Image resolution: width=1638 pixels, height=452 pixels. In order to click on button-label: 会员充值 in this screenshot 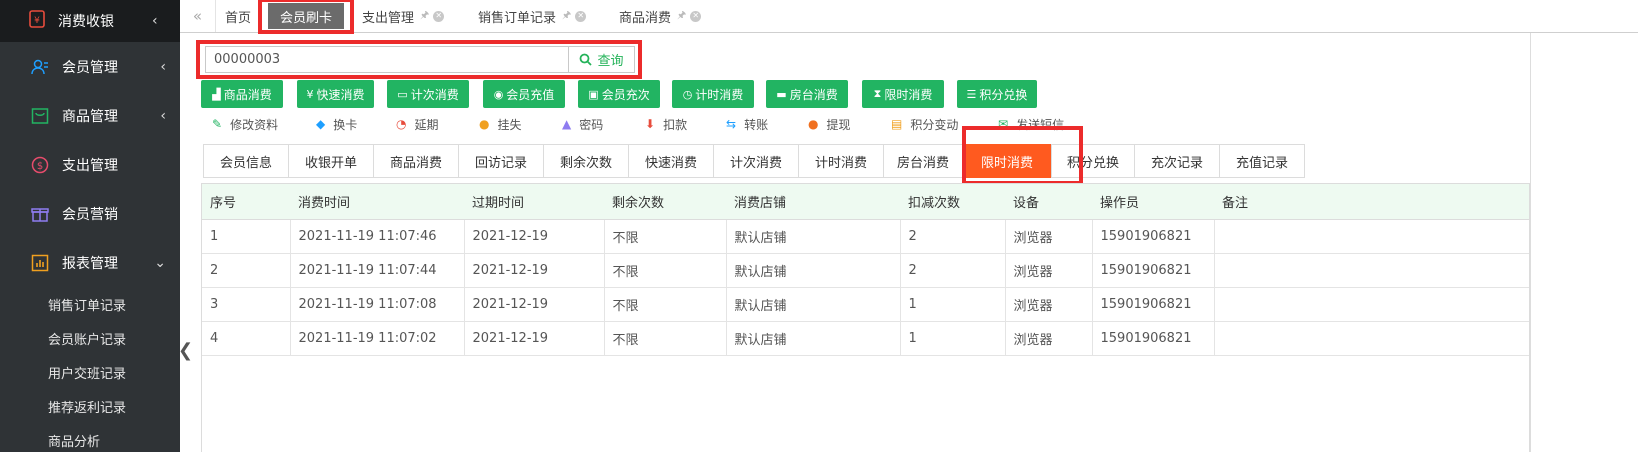, I will do `click(530, 94)`.